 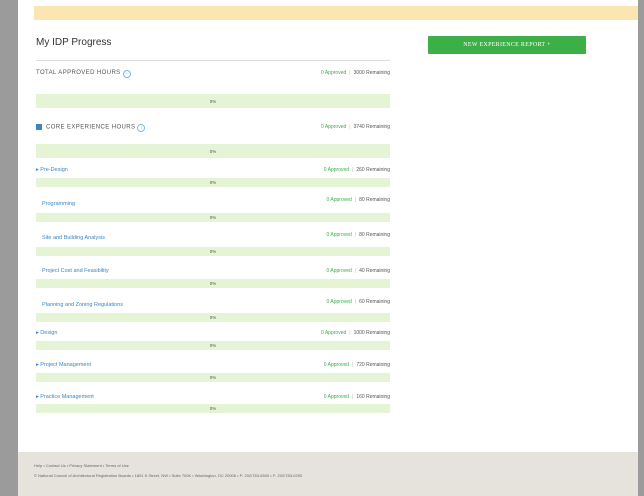 What do you see at coordinates (356, 365) in the screenshot?
I see `category-status: 0 Approved | 720 Remaining` at bounding box center [356, 365].